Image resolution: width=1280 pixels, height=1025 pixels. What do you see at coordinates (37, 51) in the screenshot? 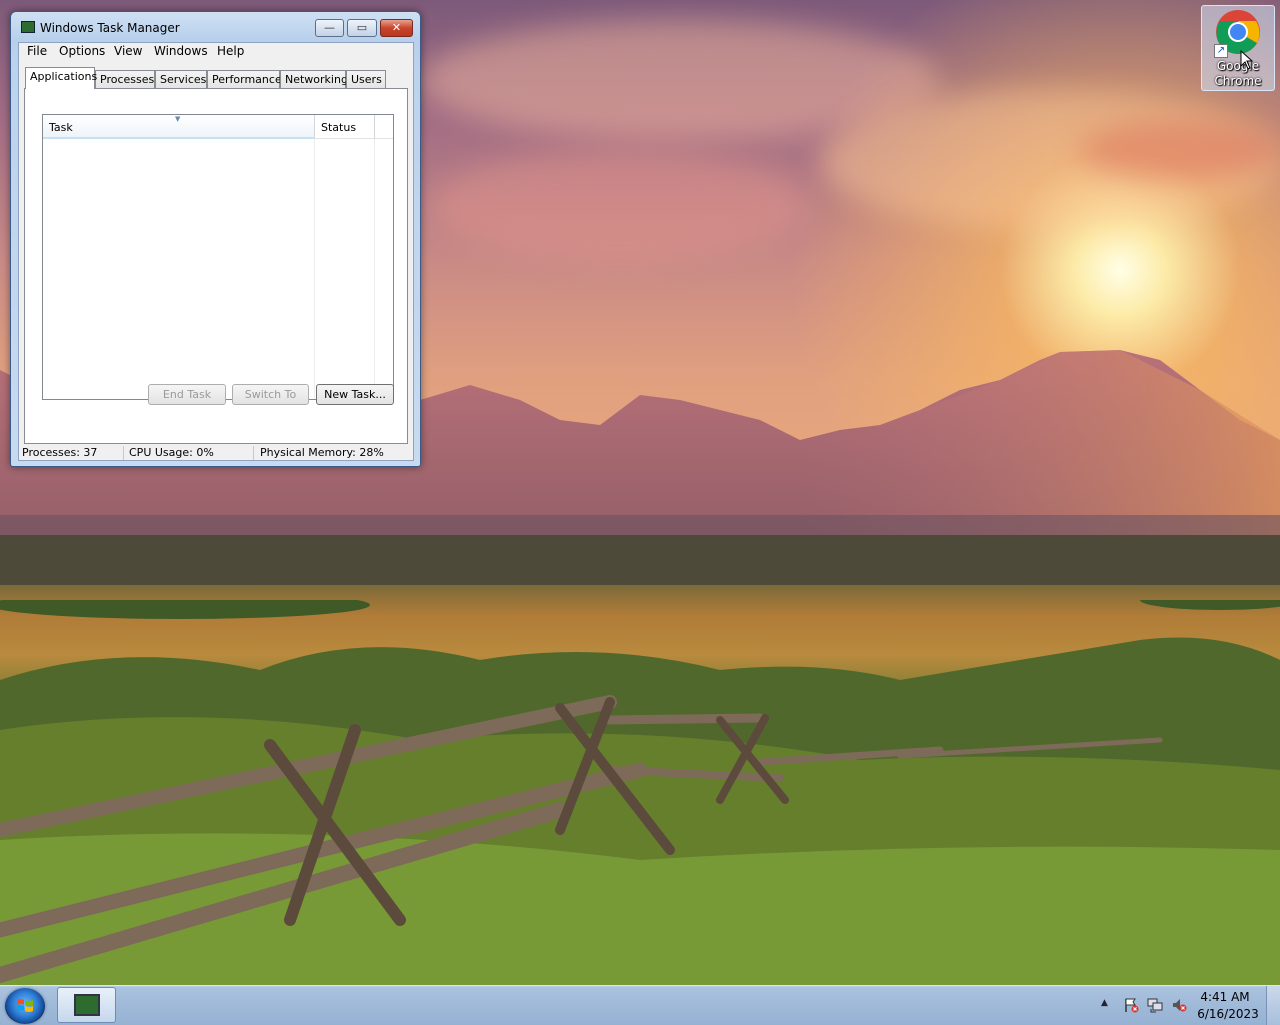
I see `menu-file: File` at bounding box center [37, 51].